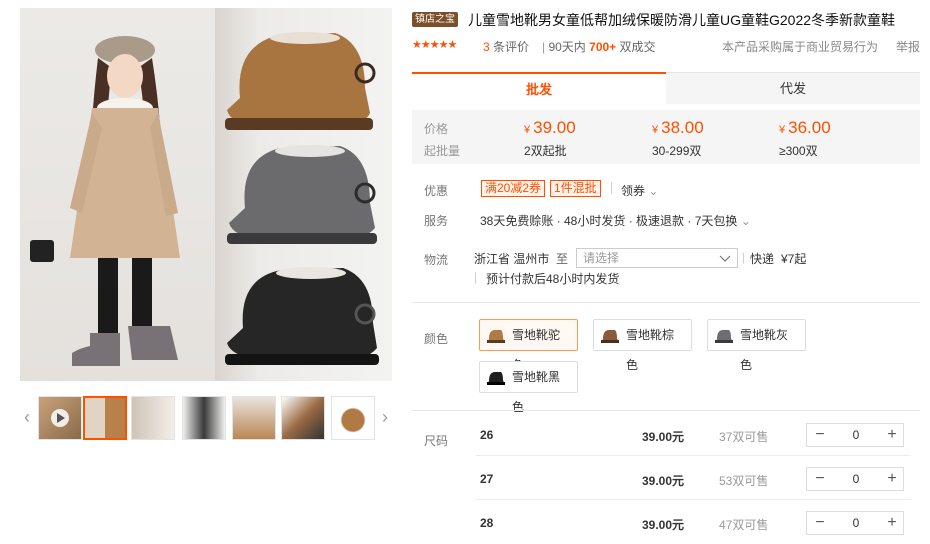 Image resolution: width=930 pixels, height=544 pixels. Describe the element at coordinates (436, 260) in the screenshot. I see `logistics-label: 物流` at that location.